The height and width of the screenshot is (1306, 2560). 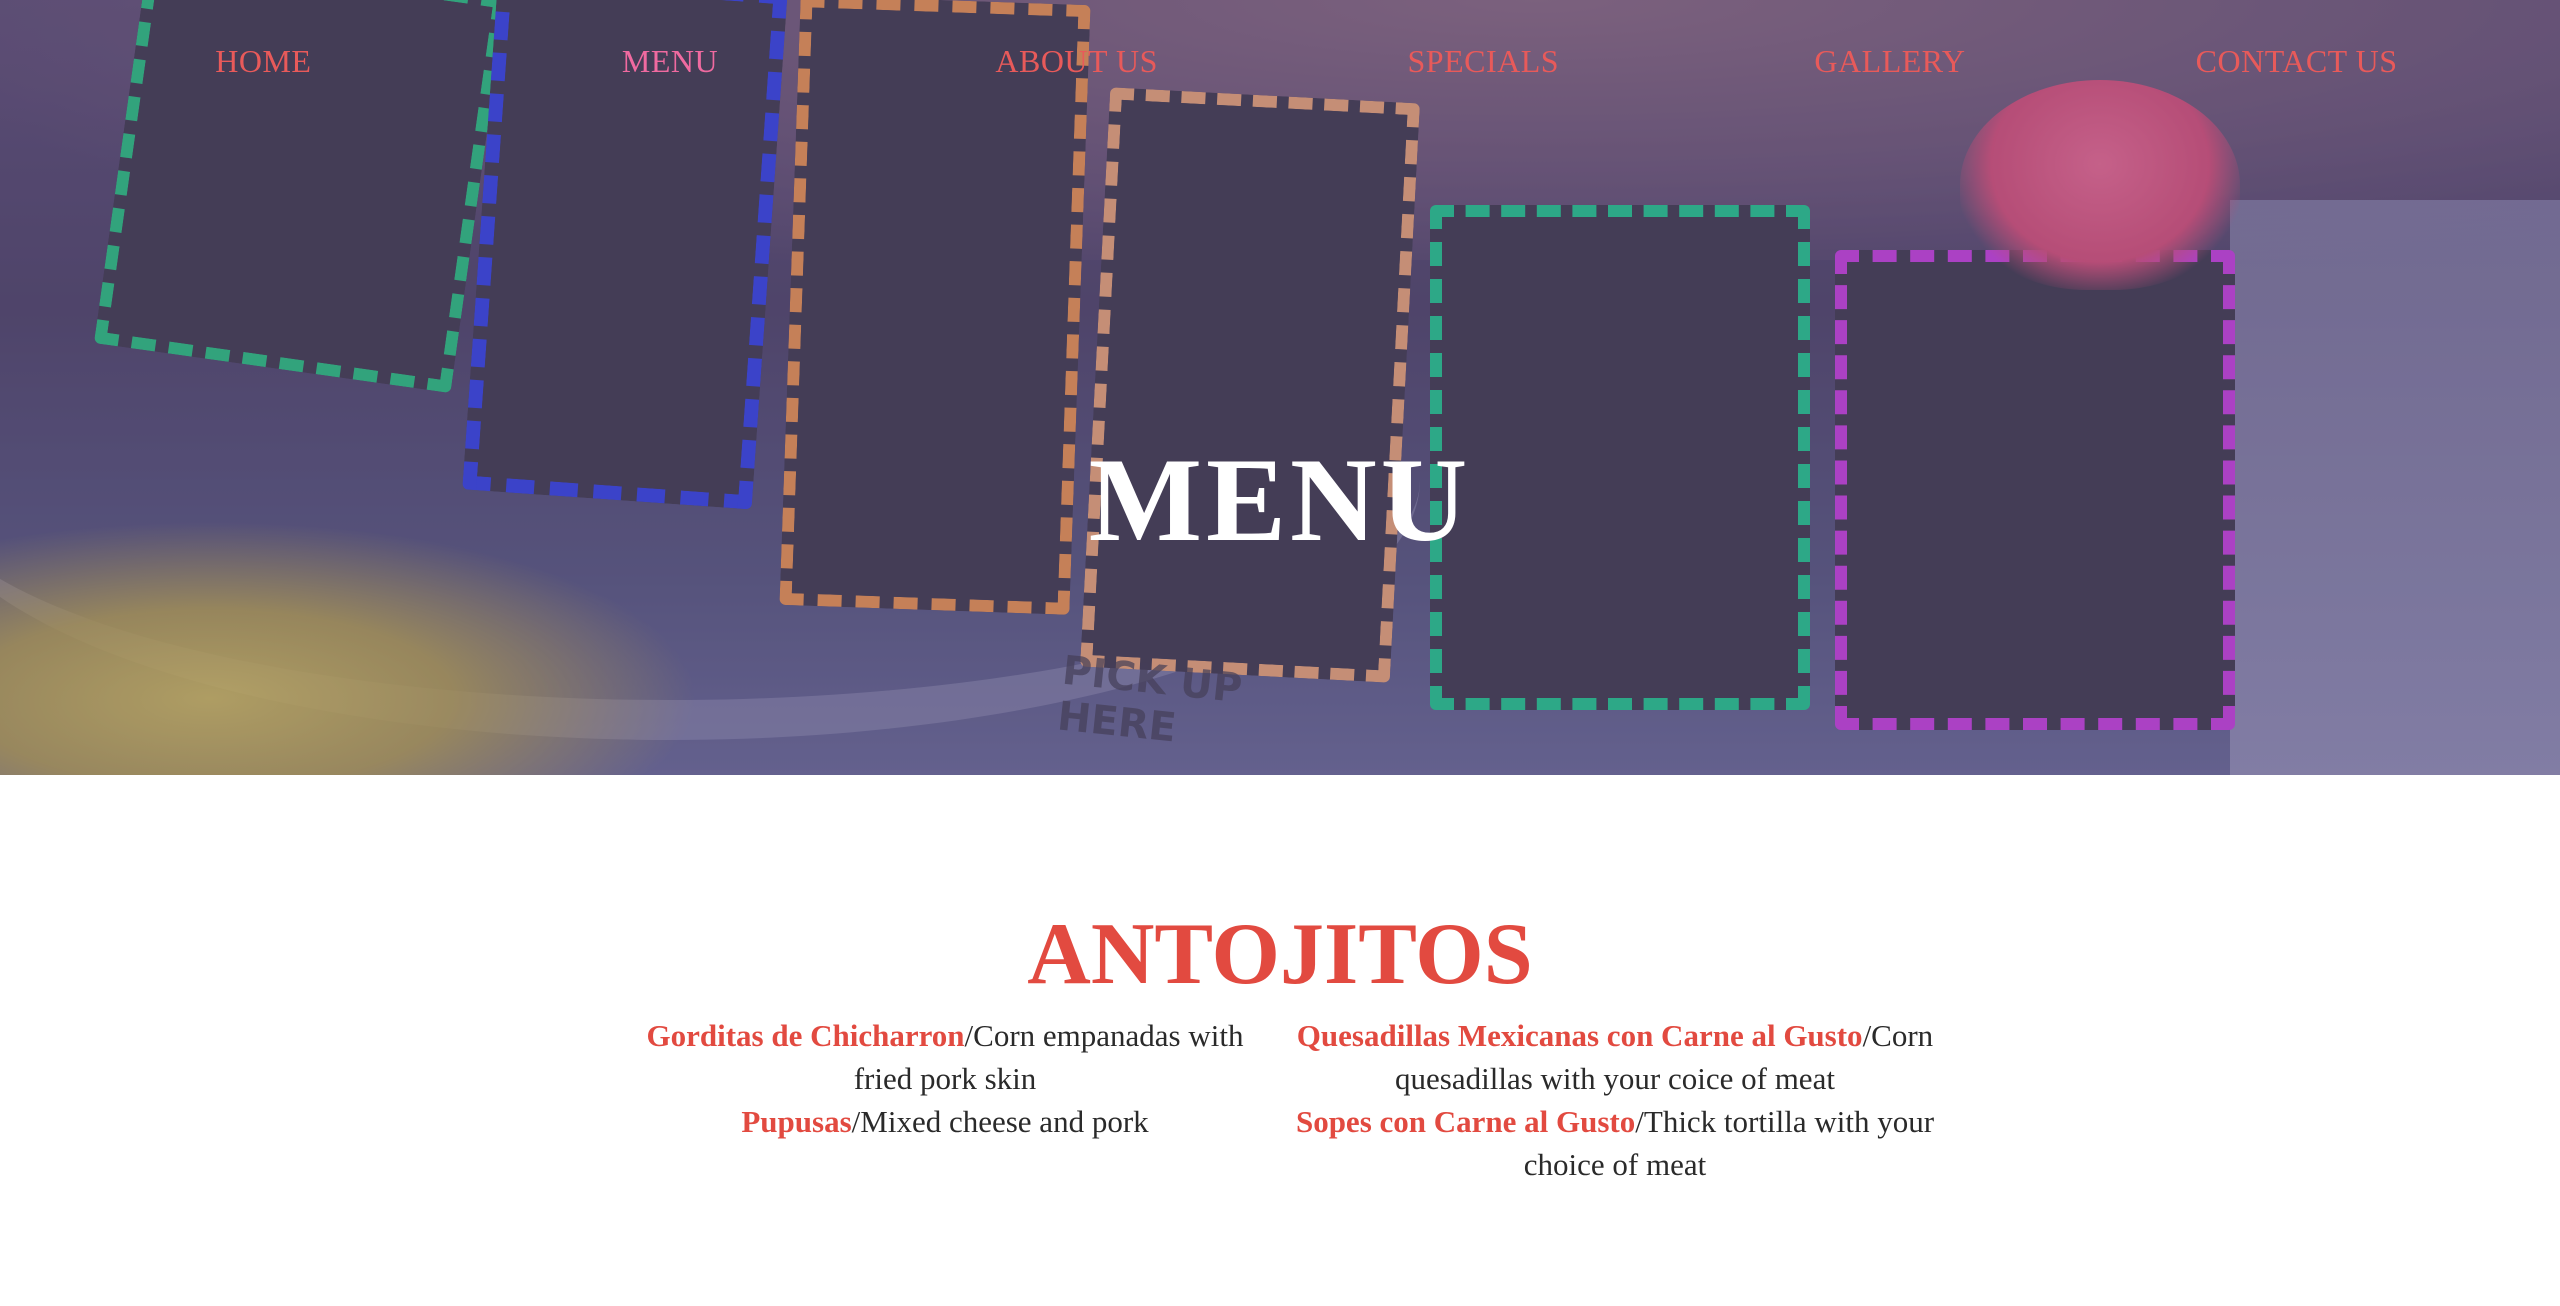 What do you see at coordinates (1077, 61) in the screenshot?
I see `nav-about-us: ABOUT US` at bounding box center [1077, 61].